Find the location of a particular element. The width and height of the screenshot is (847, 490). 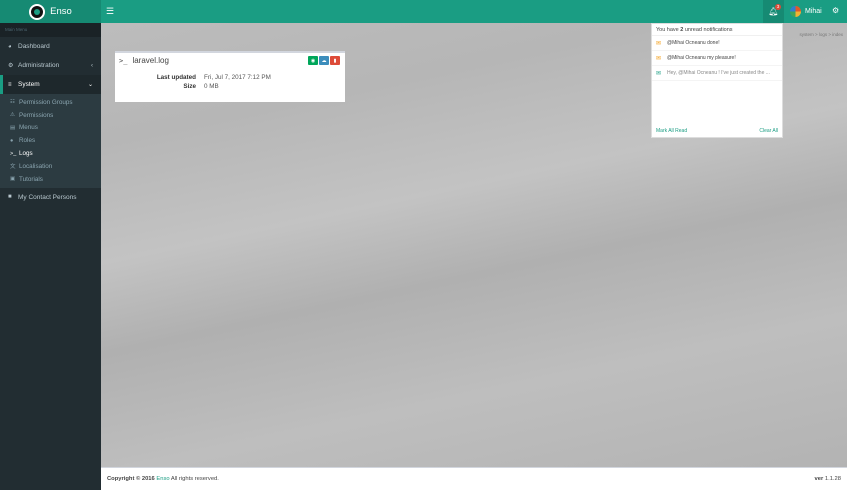

info-label: Size is located at coordinates (189, 86).